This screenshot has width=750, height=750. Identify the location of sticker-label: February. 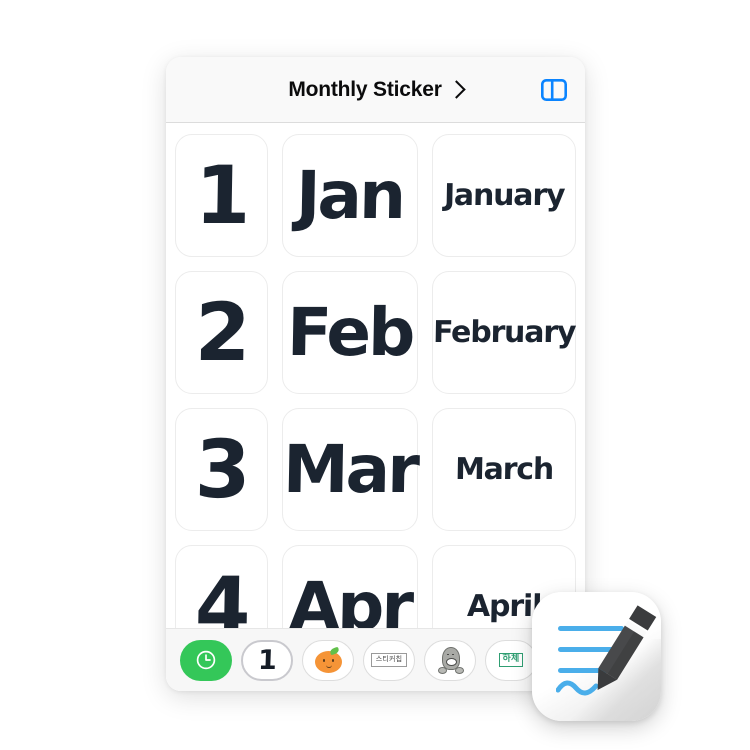
(504, 332).